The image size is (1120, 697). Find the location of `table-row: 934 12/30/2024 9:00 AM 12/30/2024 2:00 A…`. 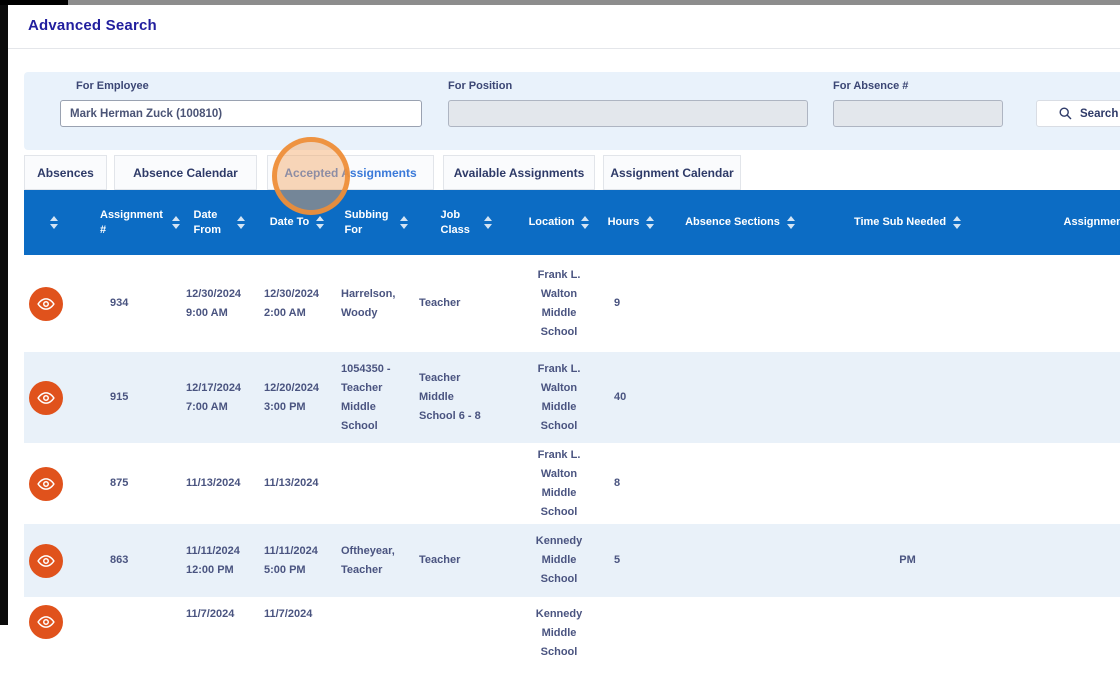

table-row: 934 12/30/2024 9:00 AM 12/30/2024 2:00 A… is located at coordinates (572, 303).